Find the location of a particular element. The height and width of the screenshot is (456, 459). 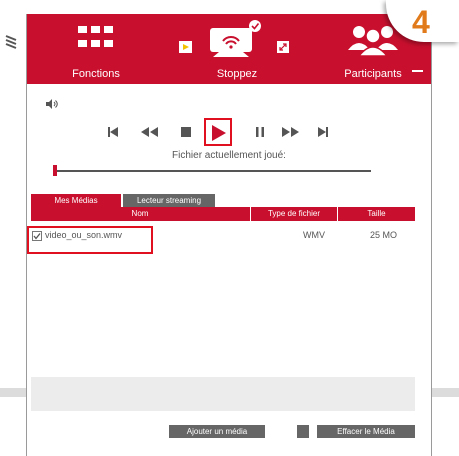

minimize-button is located at coordinates (417, 71).